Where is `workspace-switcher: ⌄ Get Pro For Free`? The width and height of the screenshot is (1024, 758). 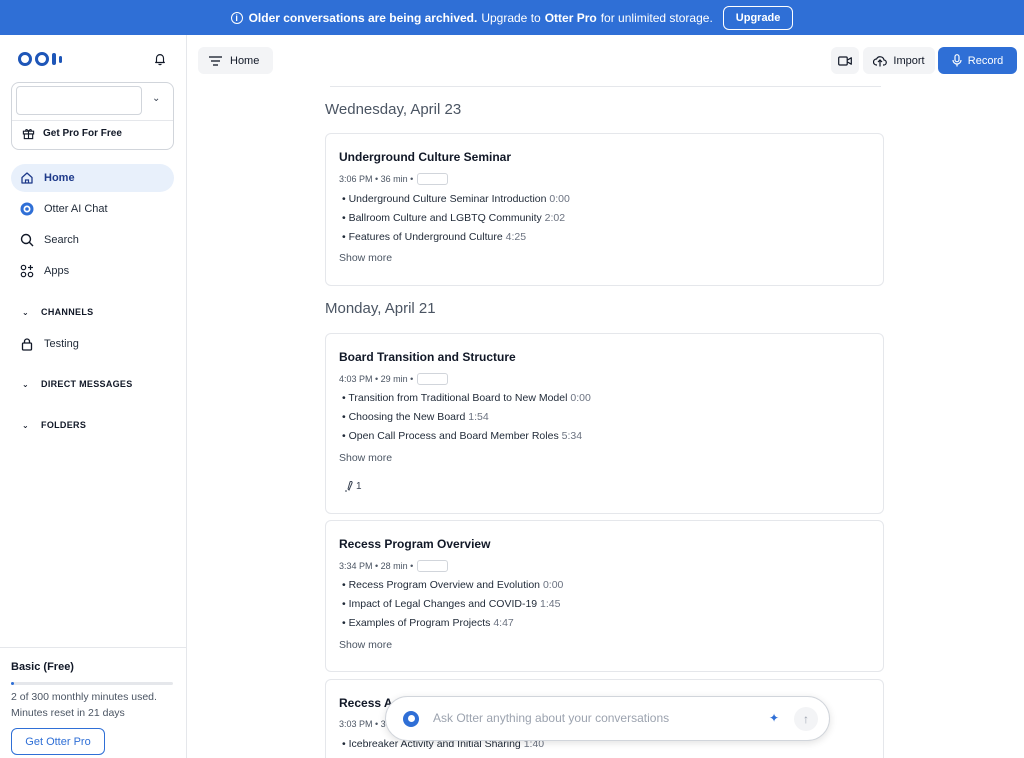
workspace-switcher: ⌄ Get Pro For Free is located at coordinates (92, 116).